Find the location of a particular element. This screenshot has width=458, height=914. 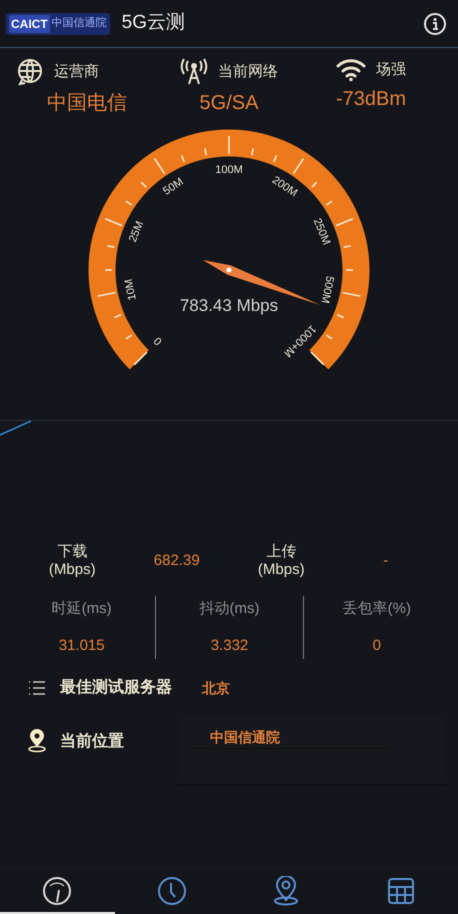

speed-reading: 783.43 Mbps is located at coordinates (229, 305).